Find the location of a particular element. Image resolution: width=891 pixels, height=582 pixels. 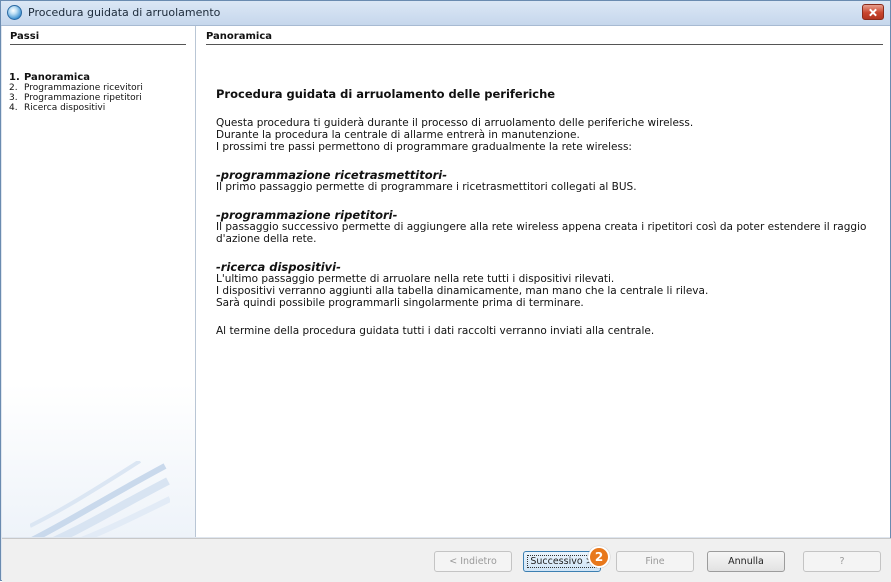

step-item-panoramica: 1. Panoramica is located at coordinates (76, 78).